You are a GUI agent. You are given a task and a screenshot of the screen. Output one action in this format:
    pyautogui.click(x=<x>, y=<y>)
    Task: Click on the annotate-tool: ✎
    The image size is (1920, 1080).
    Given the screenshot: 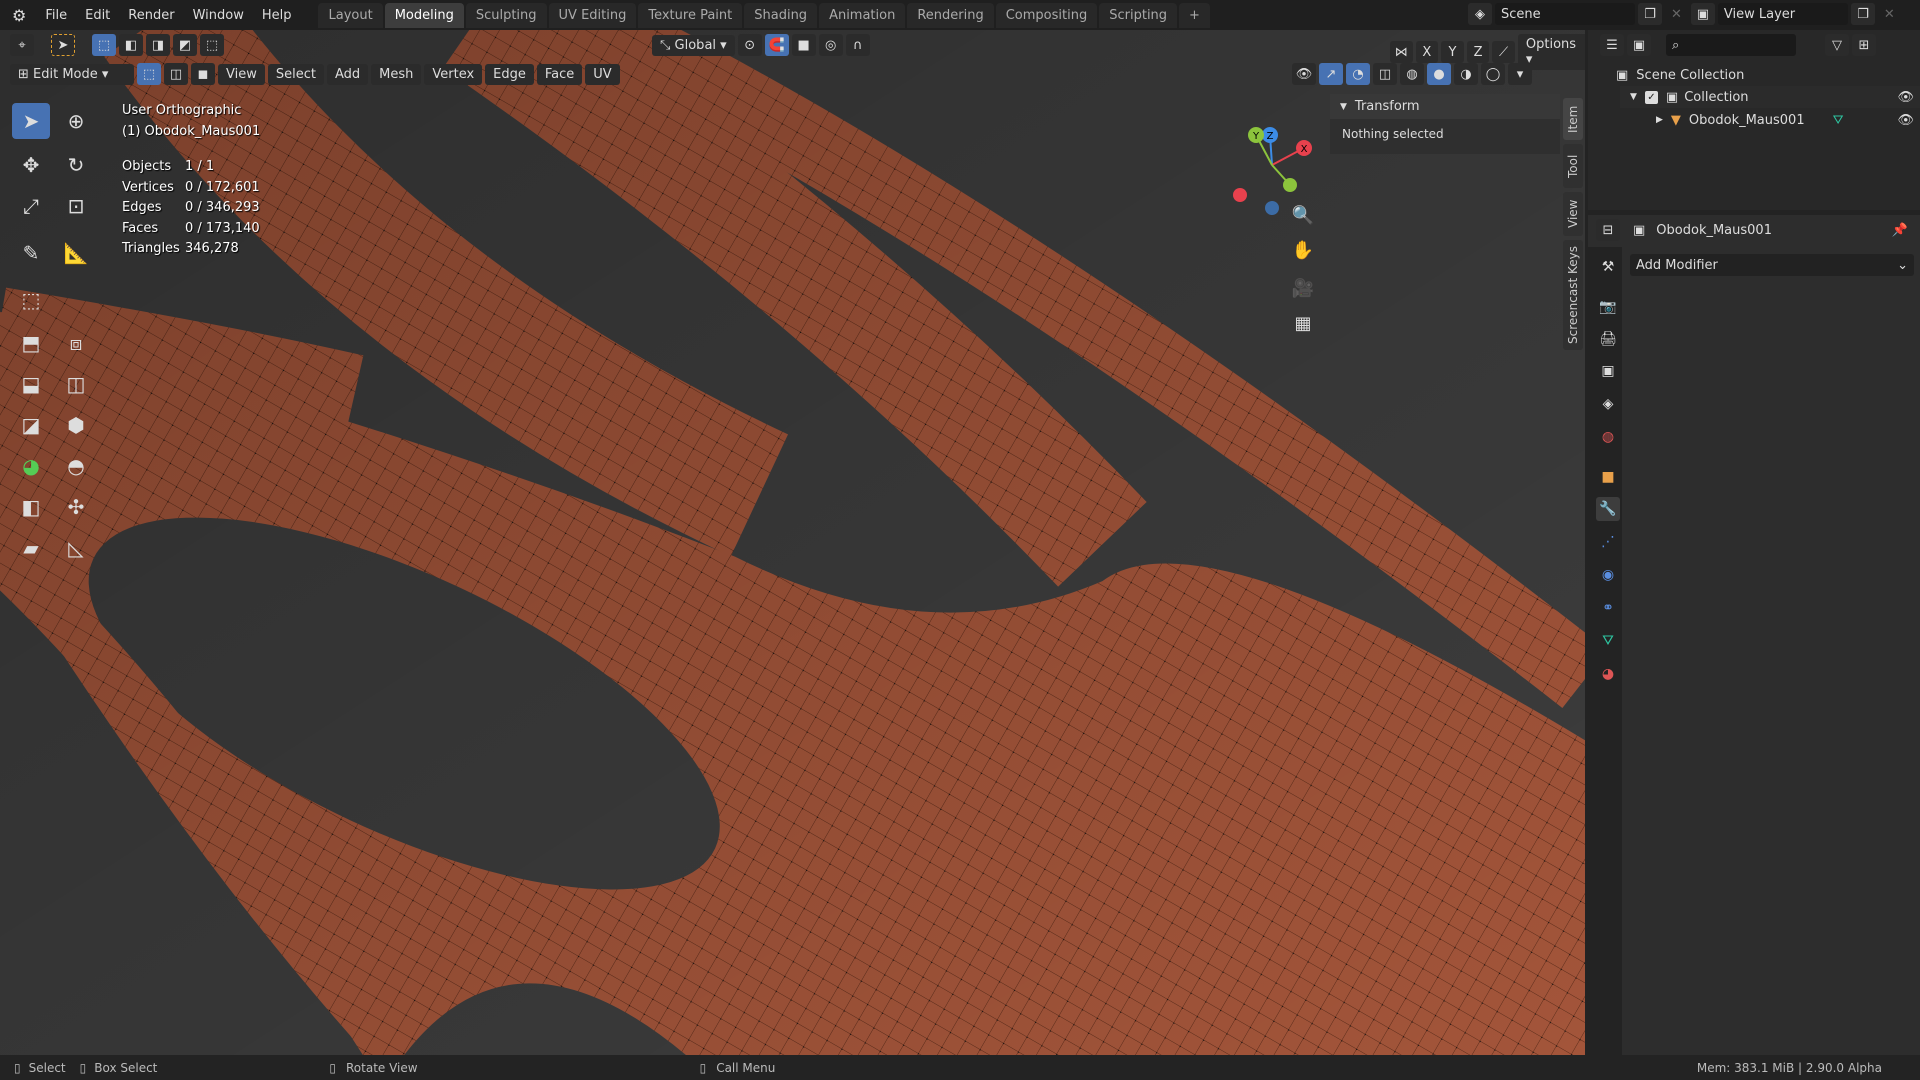 What is the action you would take?
    pyautogui.click(x=31, y=253)
    